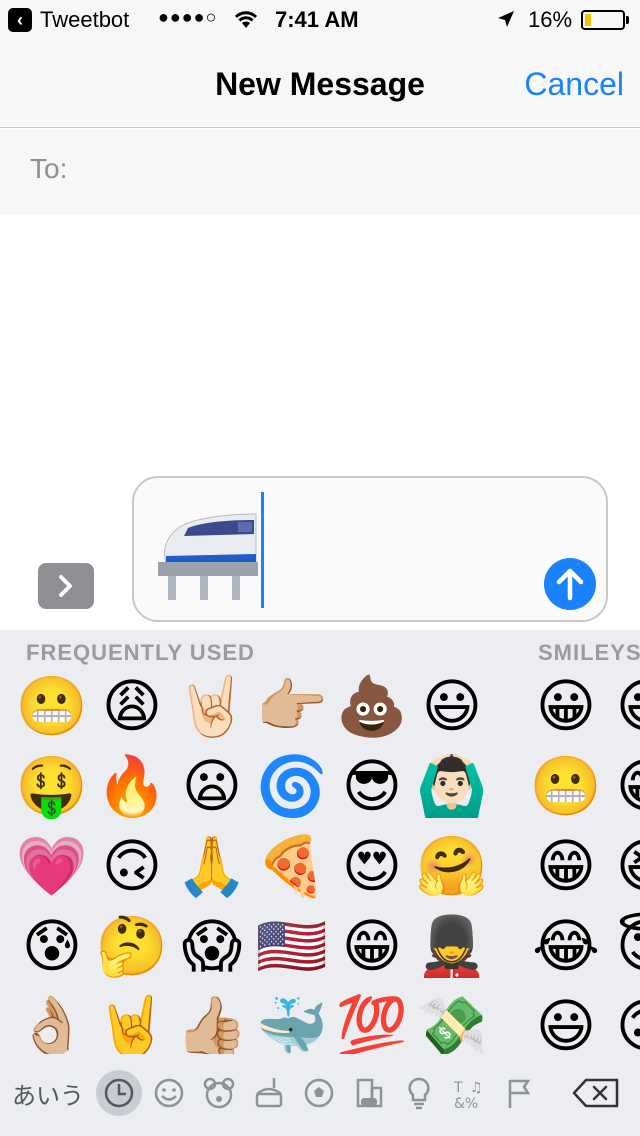 This screenshot has height=1136, width=640. Describe the element at coordinates (292, 786) in the screenshot. I see `emoji-key: 🌀` at that location.